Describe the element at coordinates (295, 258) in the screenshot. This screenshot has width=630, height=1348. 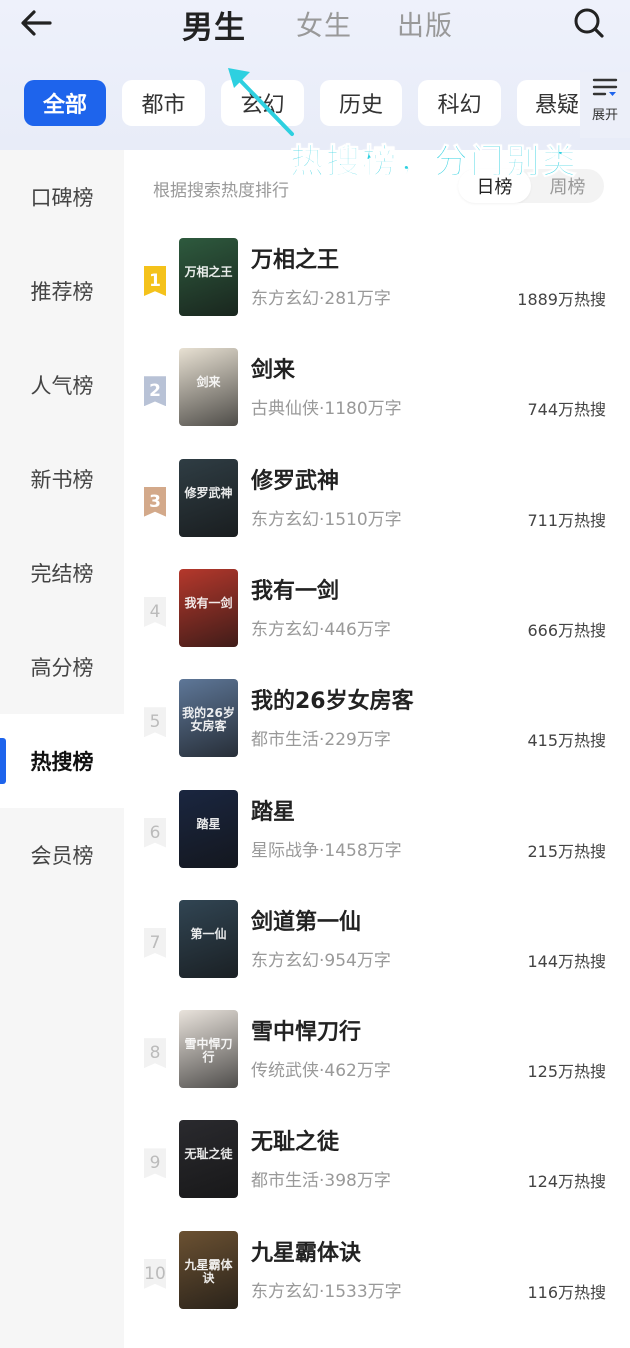
I see `book-title: 万相之王` at that location.